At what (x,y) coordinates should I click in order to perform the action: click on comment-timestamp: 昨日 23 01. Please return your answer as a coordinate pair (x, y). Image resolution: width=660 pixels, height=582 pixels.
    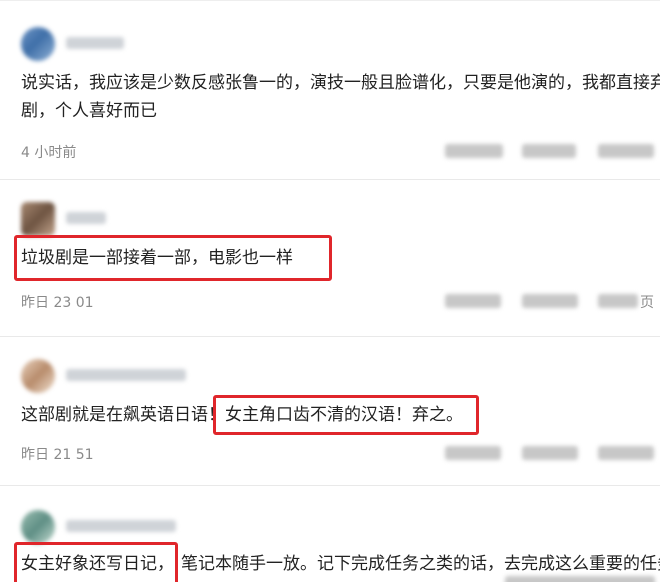
    Looking at the image, I should click on (57, 303).